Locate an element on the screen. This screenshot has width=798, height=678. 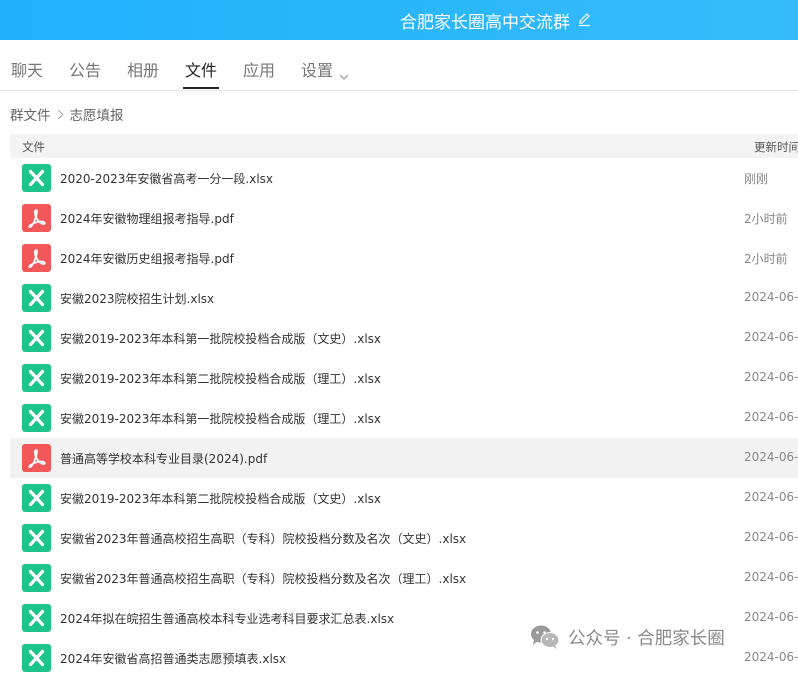
file-row: 2024年安徽历史组报考指导.pdf 2小时前 is located at coordinates (404, 258).